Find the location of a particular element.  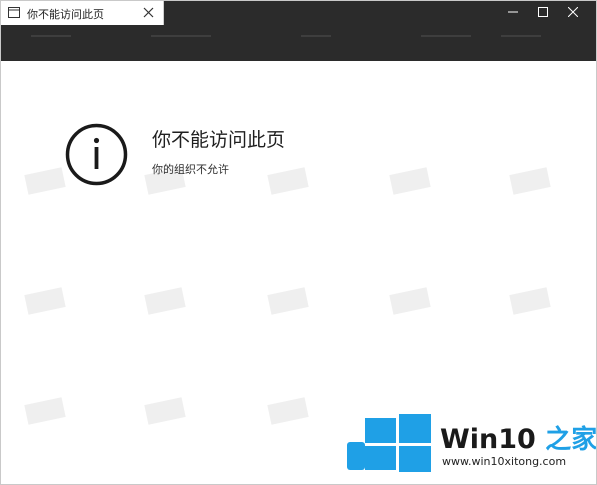

error-heading: 你不能访问此页 is located at coordinates (219, 140).